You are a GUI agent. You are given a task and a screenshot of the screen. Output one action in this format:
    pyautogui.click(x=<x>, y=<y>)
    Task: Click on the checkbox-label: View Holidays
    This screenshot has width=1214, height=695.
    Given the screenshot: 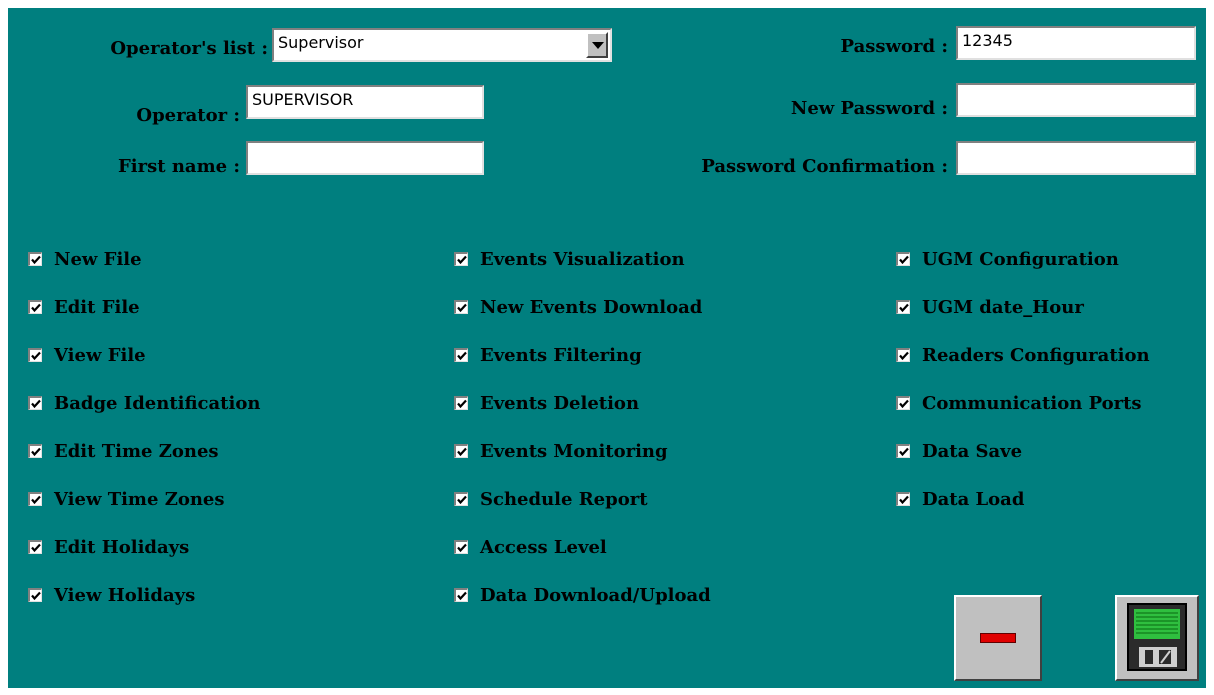 What is the action you would take?
    pyautogui.click(x=125, y=595)
    